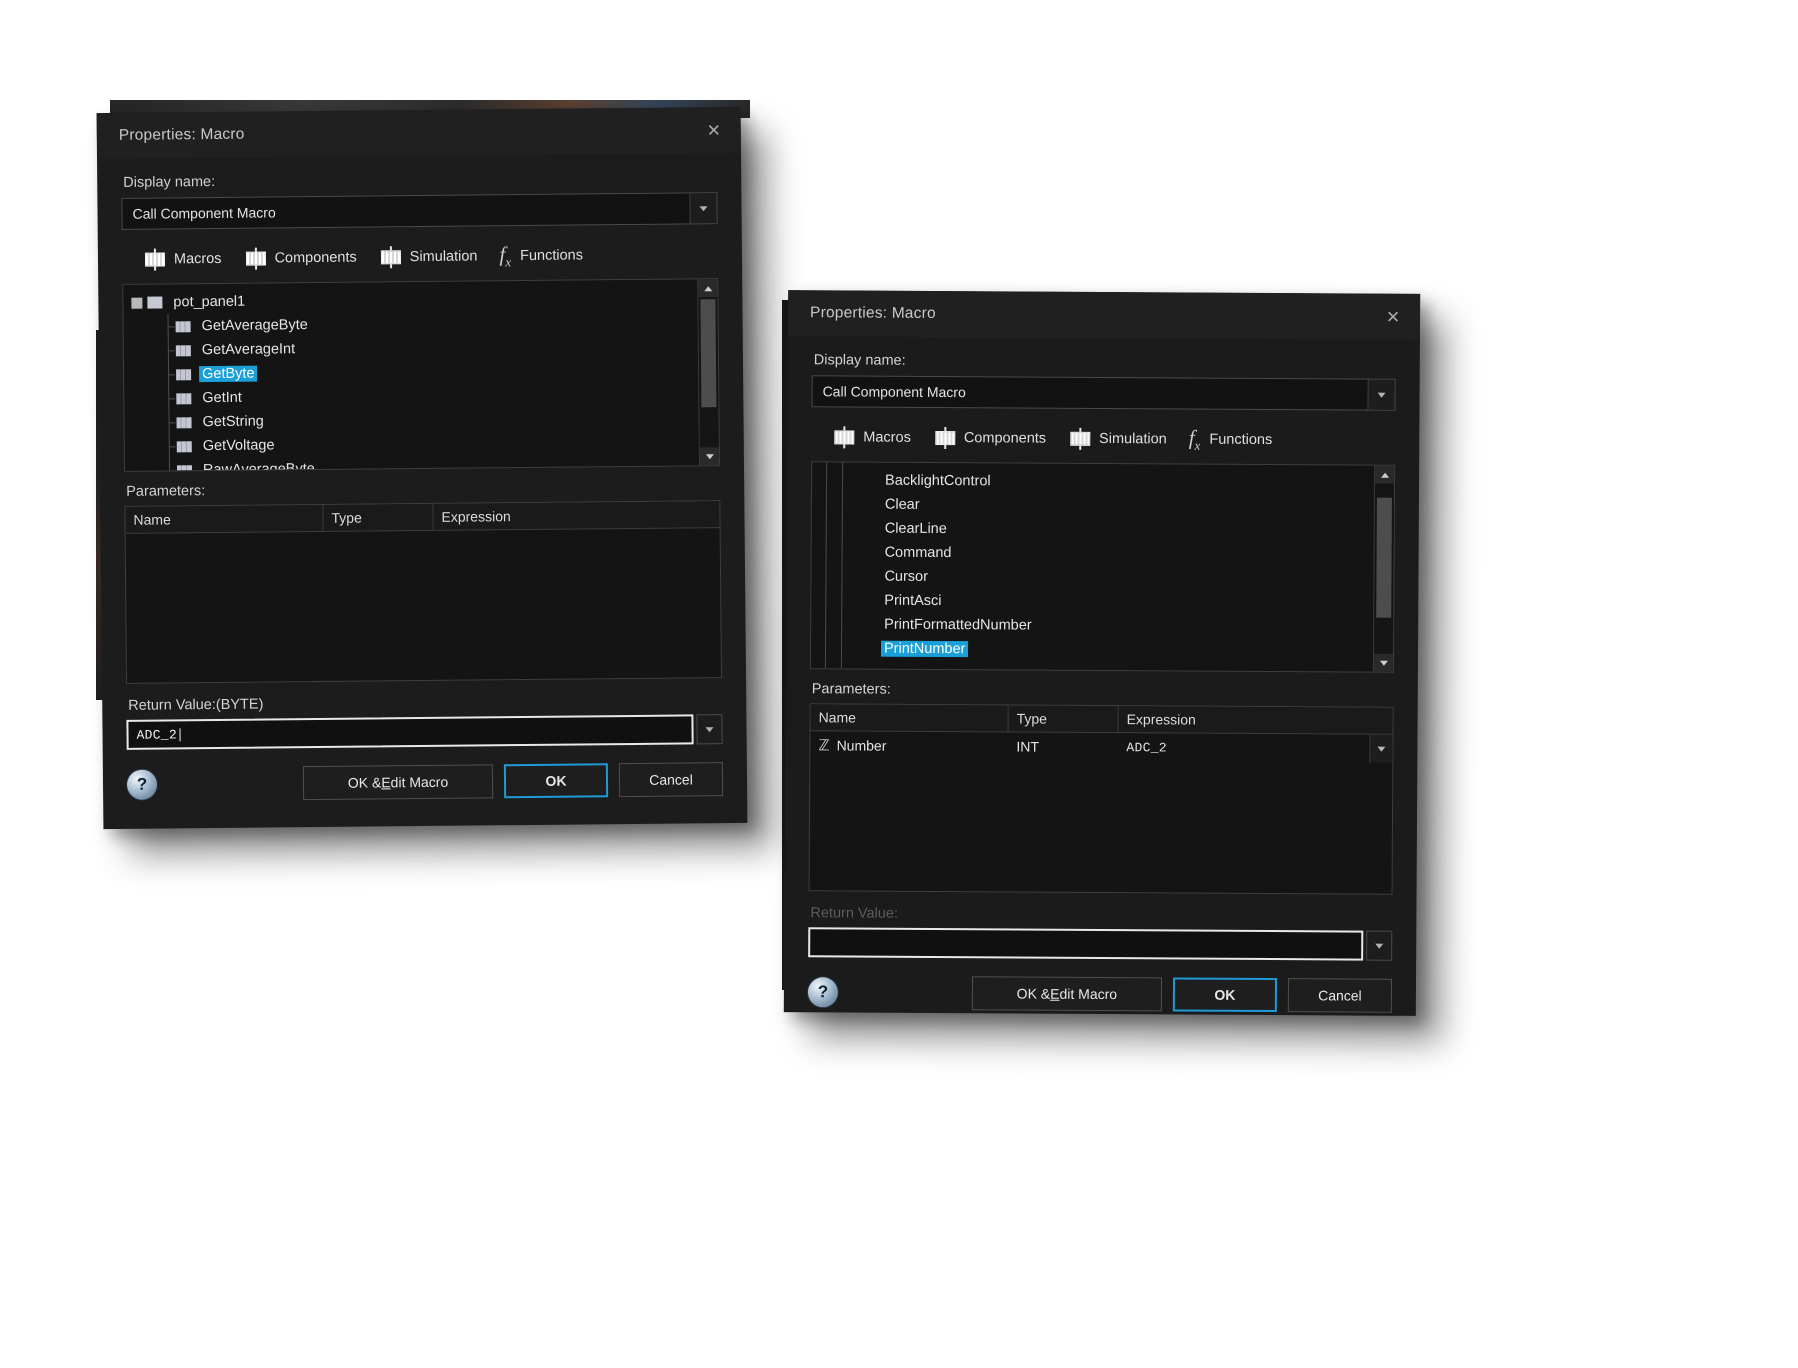  Describe the element at coordinates (1161, 719) in the screenshot. I see `column-header-expression: Expression` at that location.